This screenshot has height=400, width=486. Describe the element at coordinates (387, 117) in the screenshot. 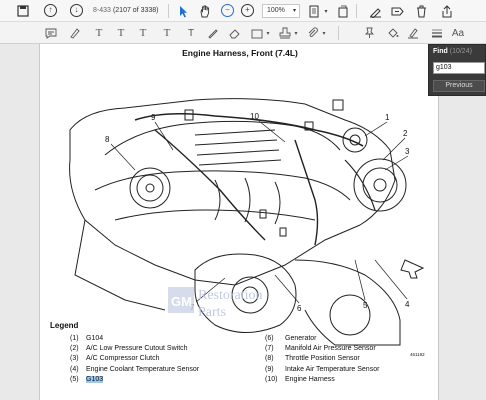

I see `callout-1: 1` at that location.